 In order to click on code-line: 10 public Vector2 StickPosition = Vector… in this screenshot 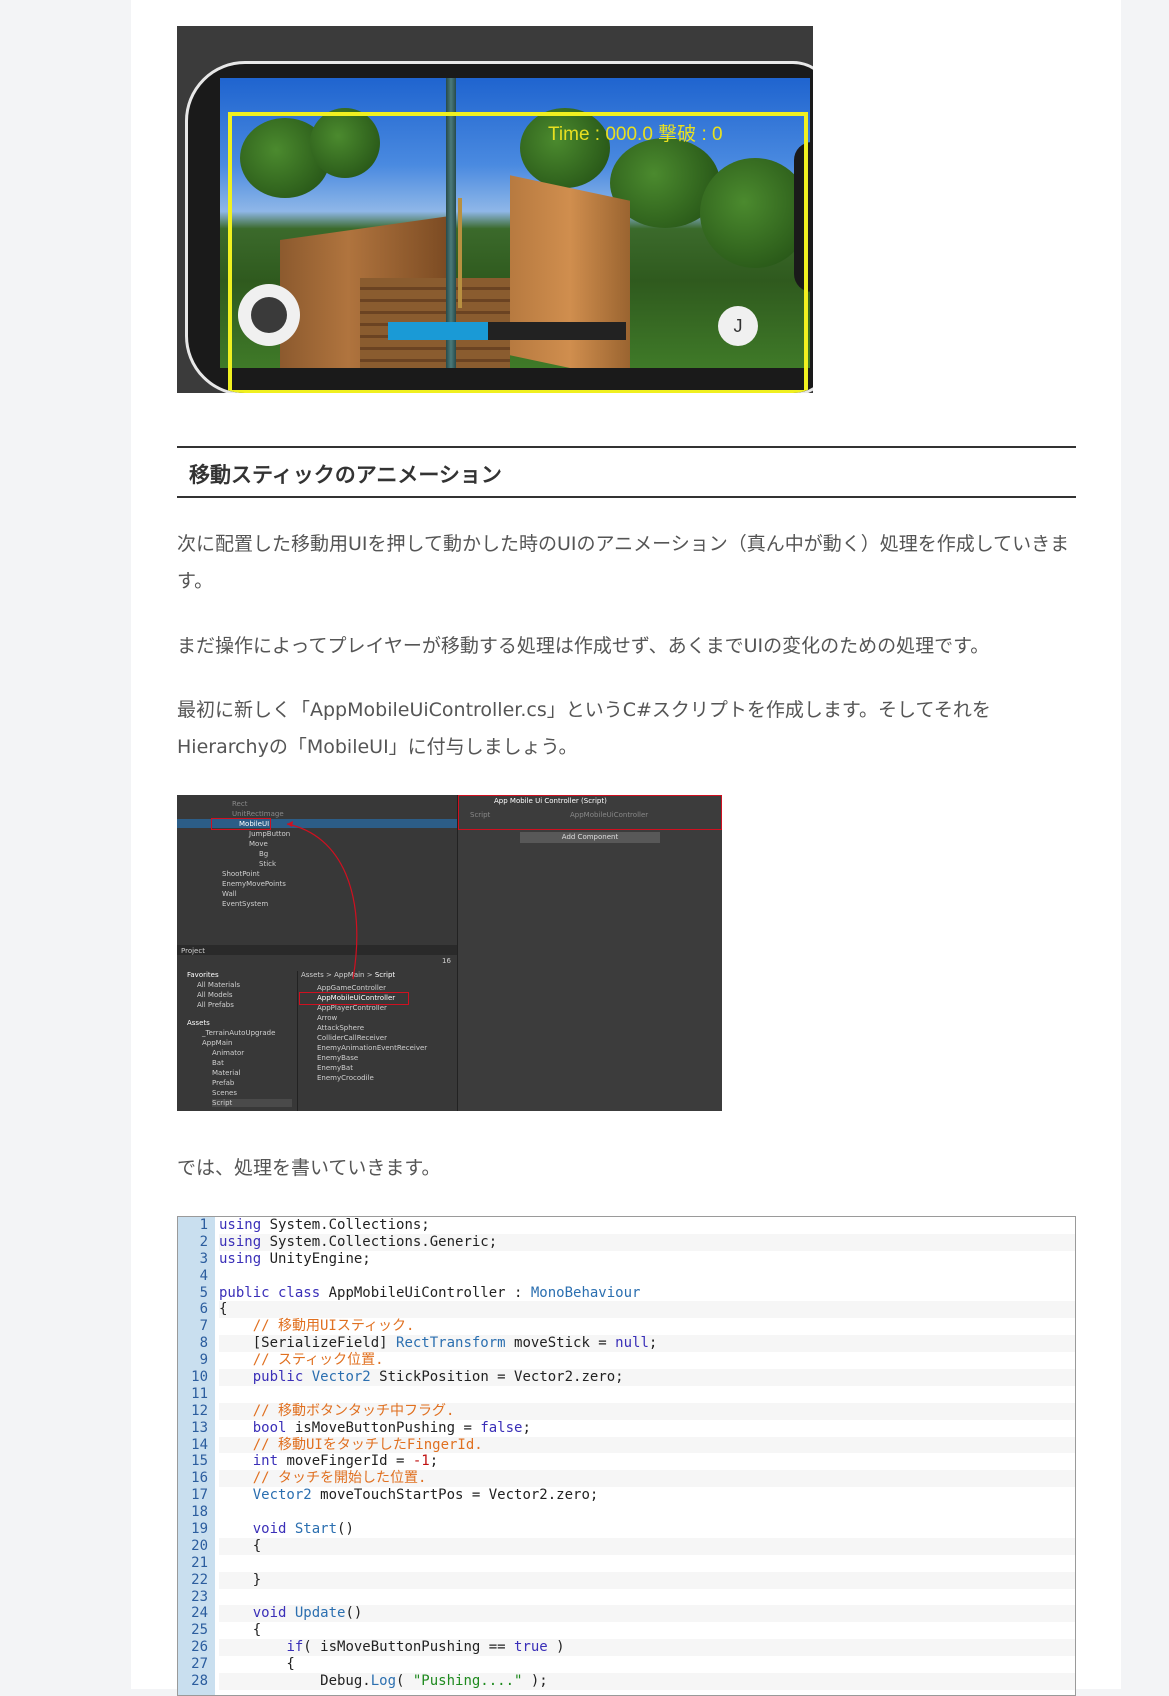, I will do `click(626, 1377)`.